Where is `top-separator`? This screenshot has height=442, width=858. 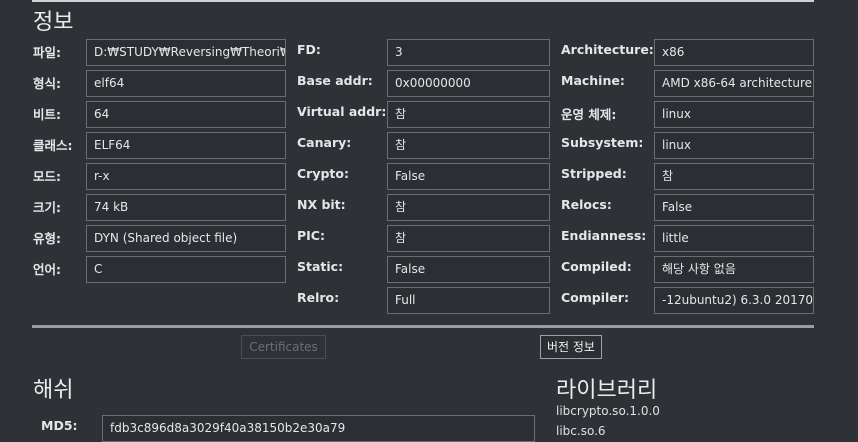 top-separator is located at coordinates (423, 1).